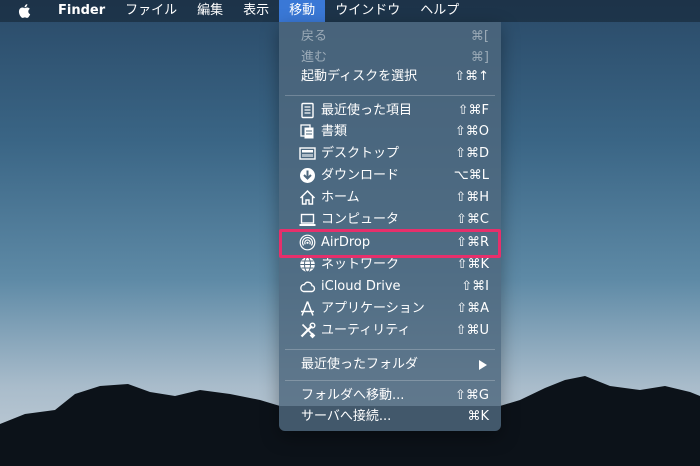 This screenshot has height=466, width=700. I want to click on utilities-icon, so click(308, 330).